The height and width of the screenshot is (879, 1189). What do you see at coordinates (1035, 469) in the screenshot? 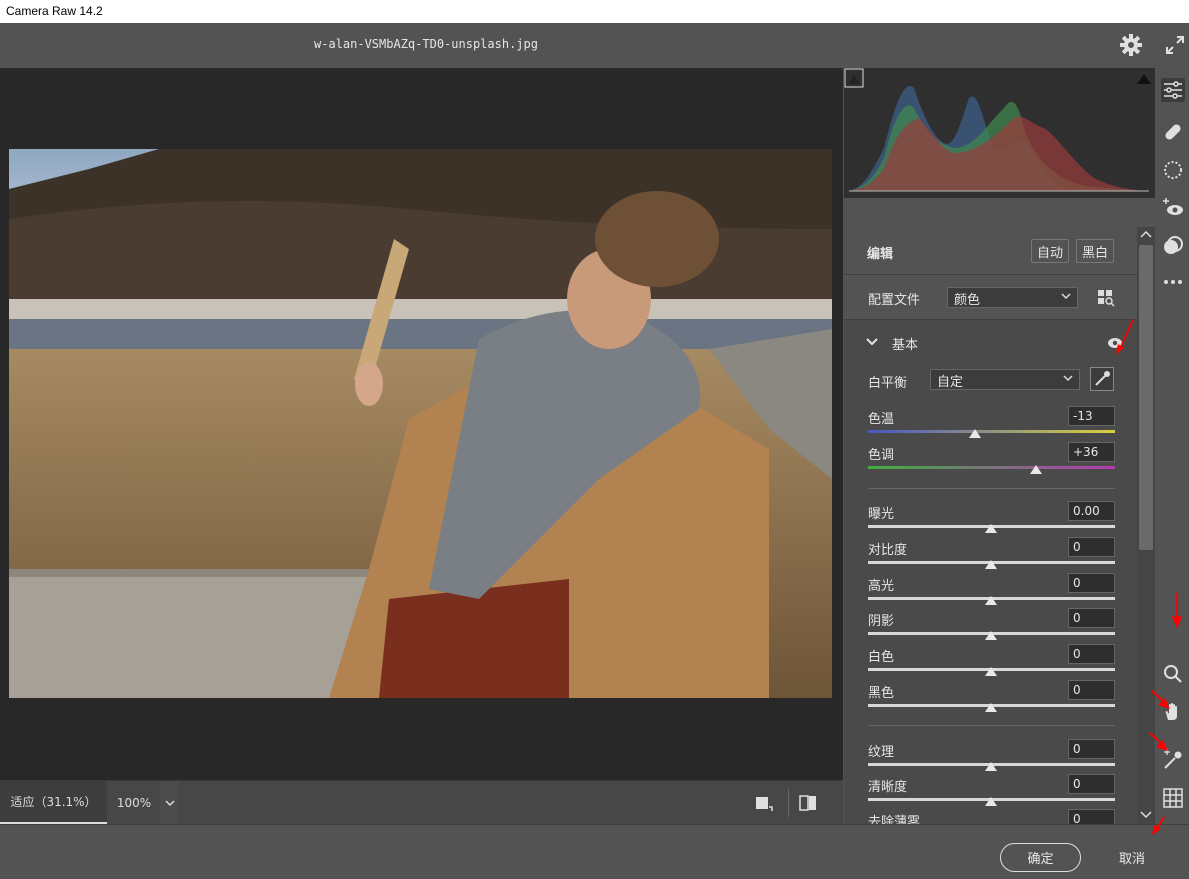
I see `tint-slider-thumb` at bounding box center [1035, 469].